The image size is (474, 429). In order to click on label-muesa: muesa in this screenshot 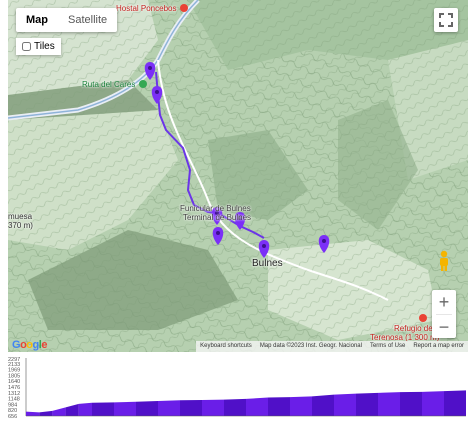, I will do `click(20, 216)`.